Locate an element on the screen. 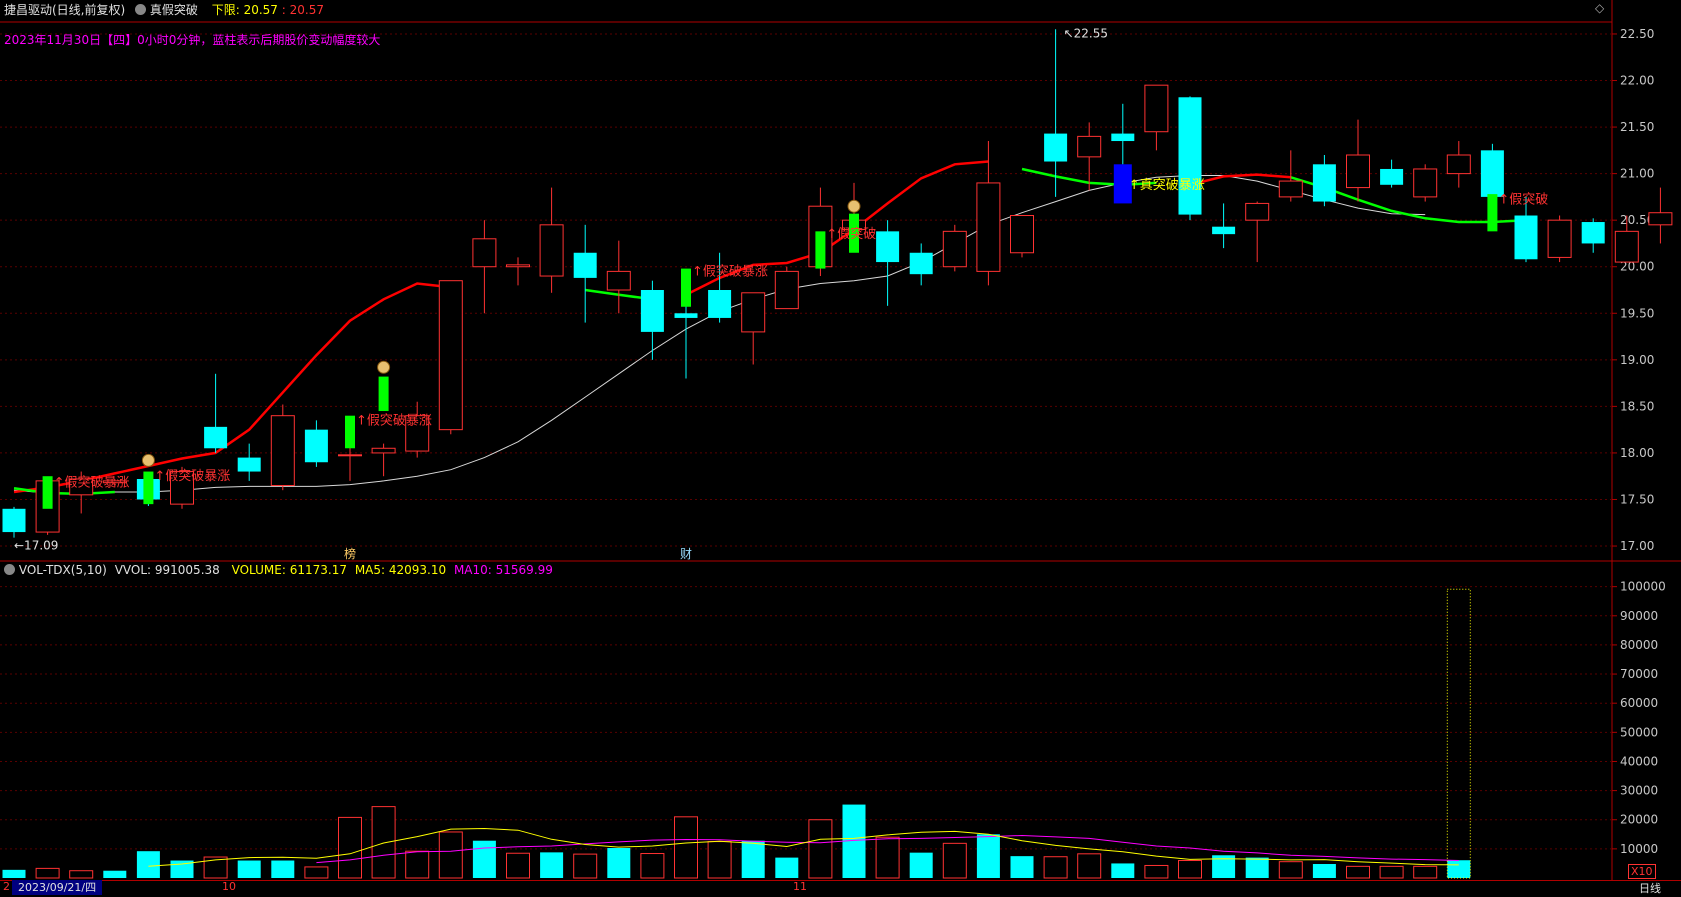 The width and height of the screenshot is (1681, 897). price-tick-label: 21.00 is located at coordinates (1637, 174).